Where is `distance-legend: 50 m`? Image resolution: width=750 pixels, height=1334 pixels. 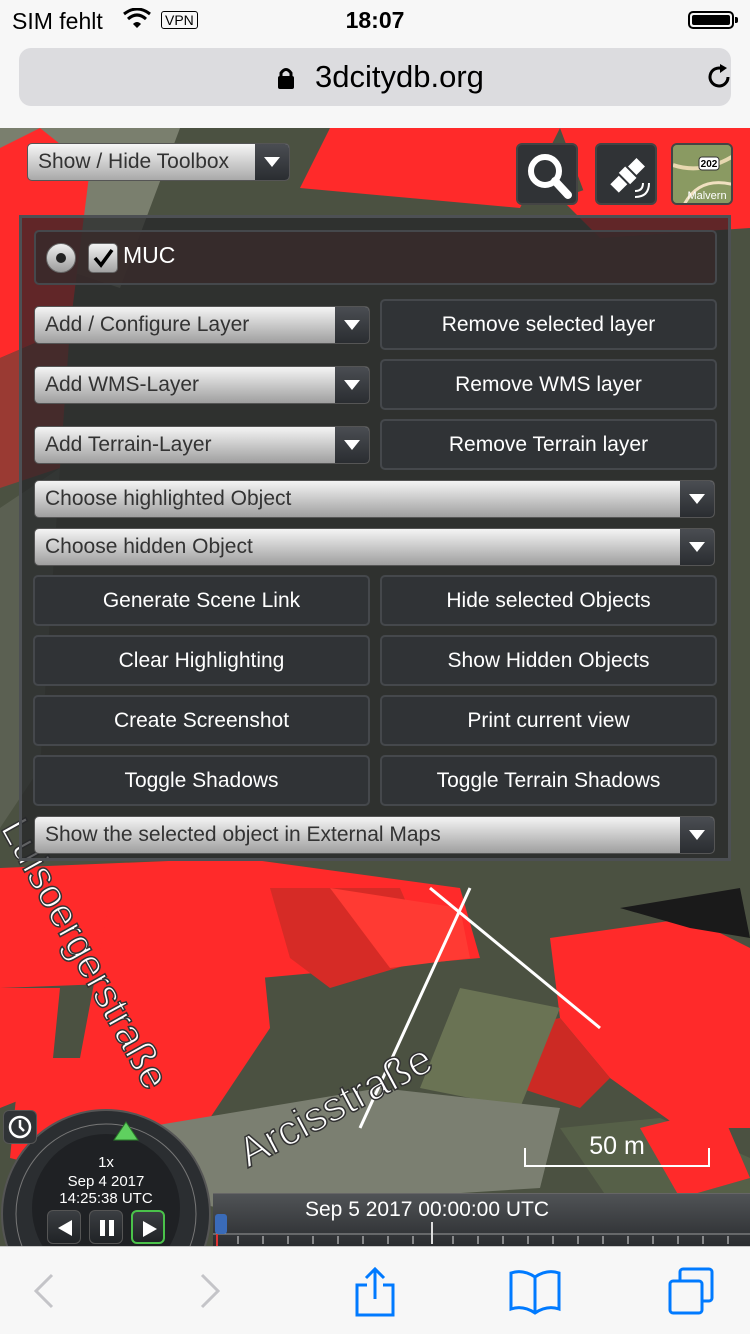 distance-legend: 50 m is located at coordinates (617, 1149).